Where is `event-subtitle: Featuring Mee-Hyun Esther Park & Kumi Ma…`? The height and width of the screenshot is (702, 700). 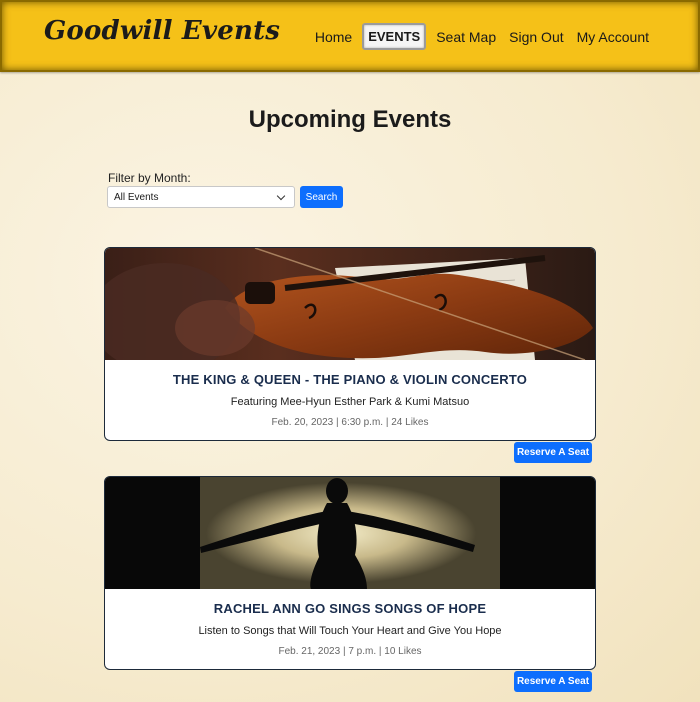 event-subtitle: Featuring Mee-Hyun Esther Park & Kumi Ma… is located at coordinates (350, 402).